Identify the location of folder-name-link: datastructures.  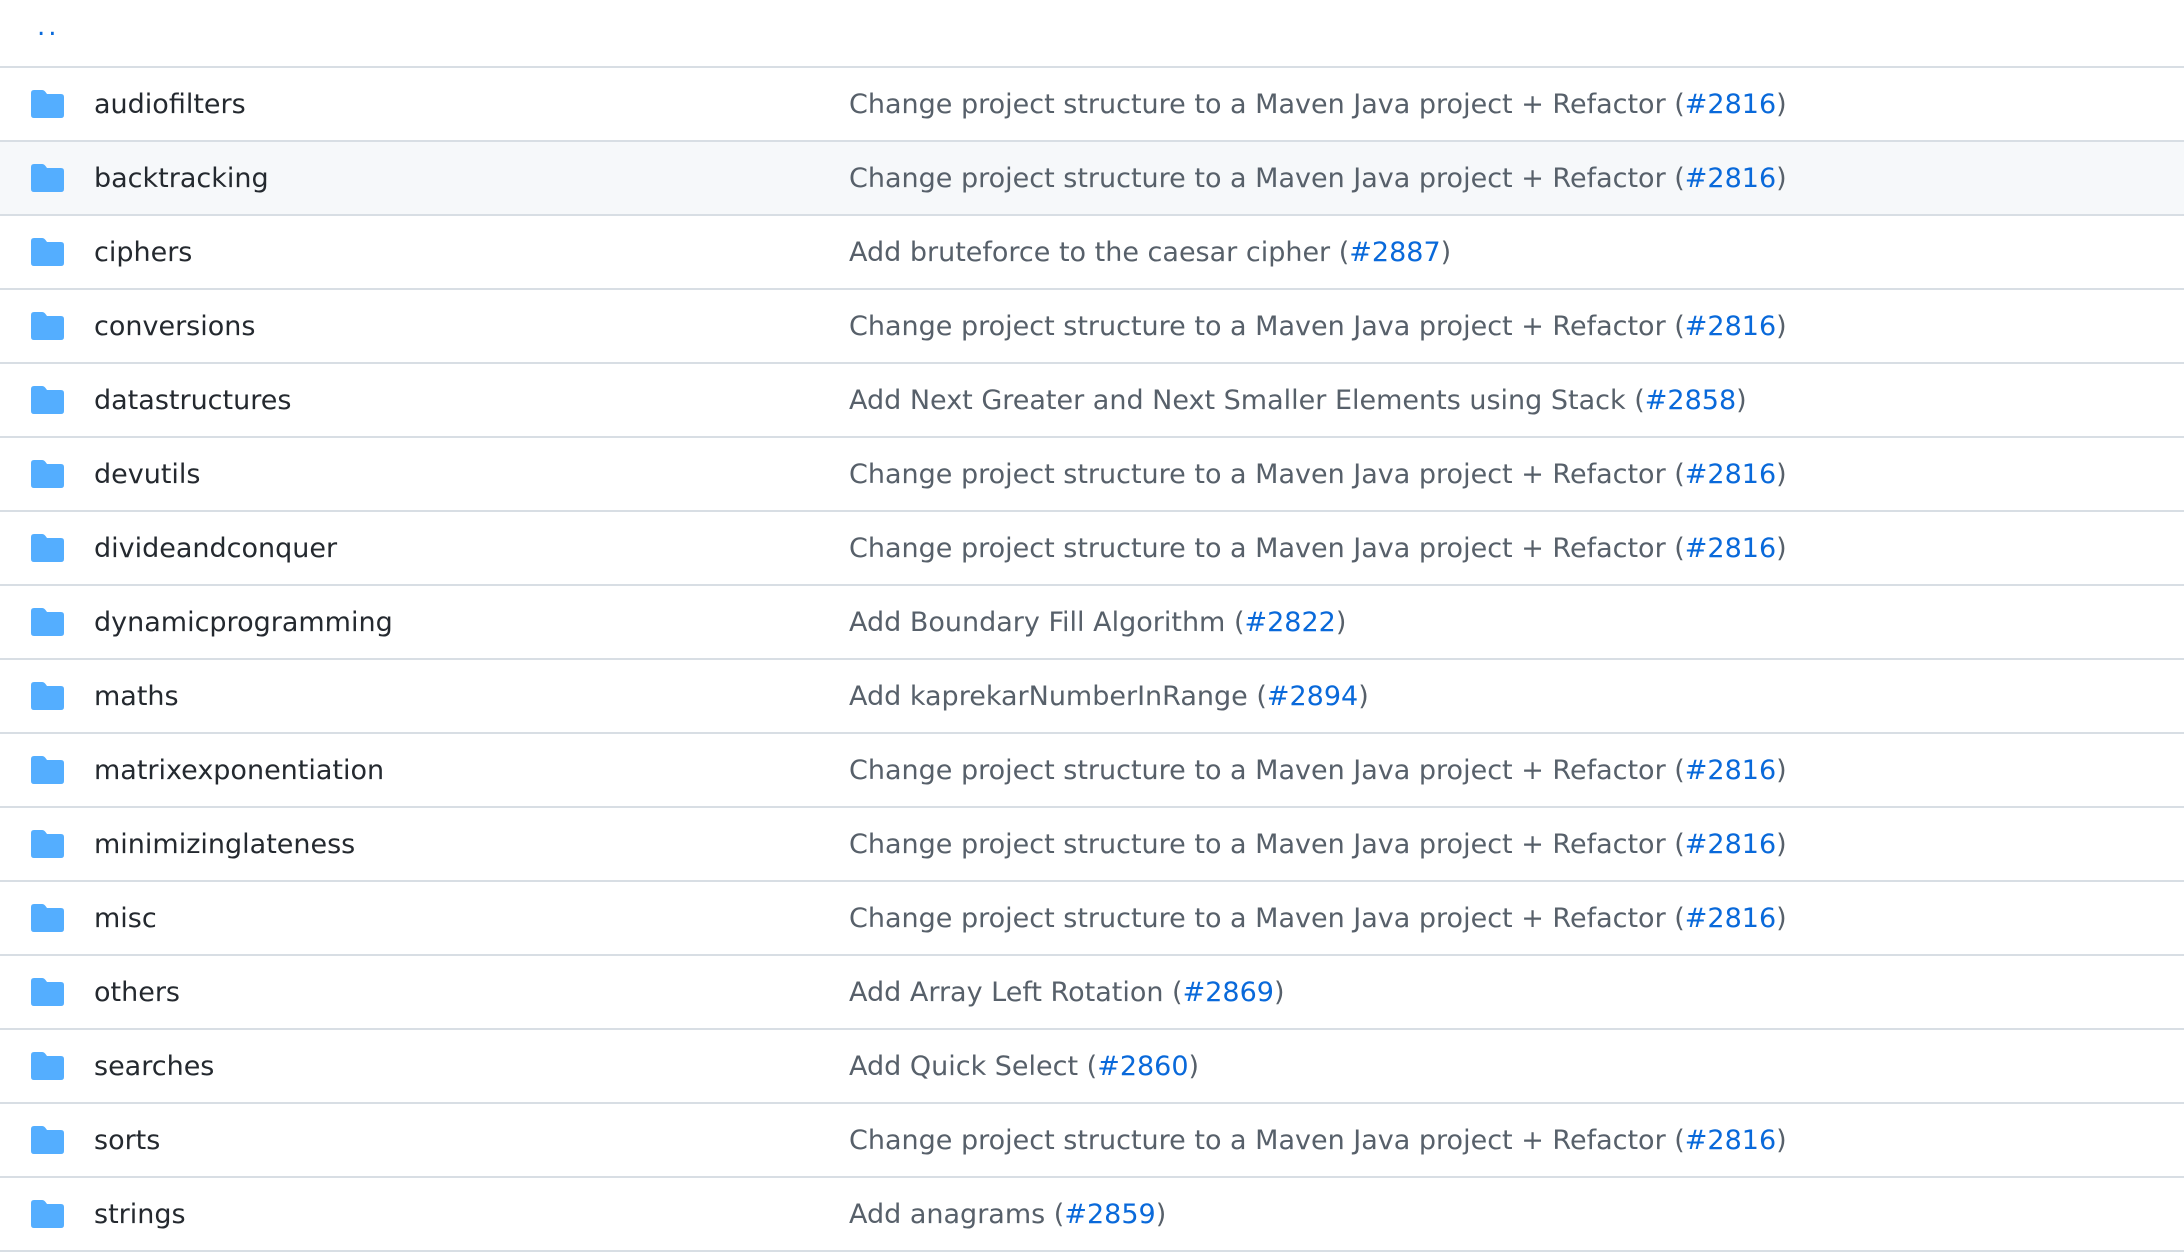
(192, 401).